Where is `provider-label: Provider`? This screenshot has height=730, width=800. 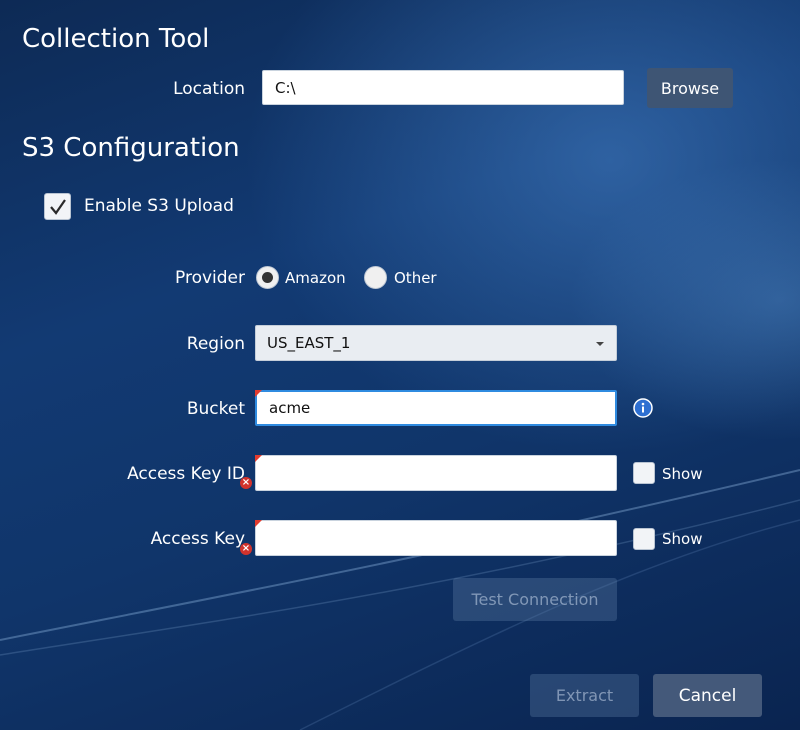
provider-label: Provider is located at coordinates (210, 278).